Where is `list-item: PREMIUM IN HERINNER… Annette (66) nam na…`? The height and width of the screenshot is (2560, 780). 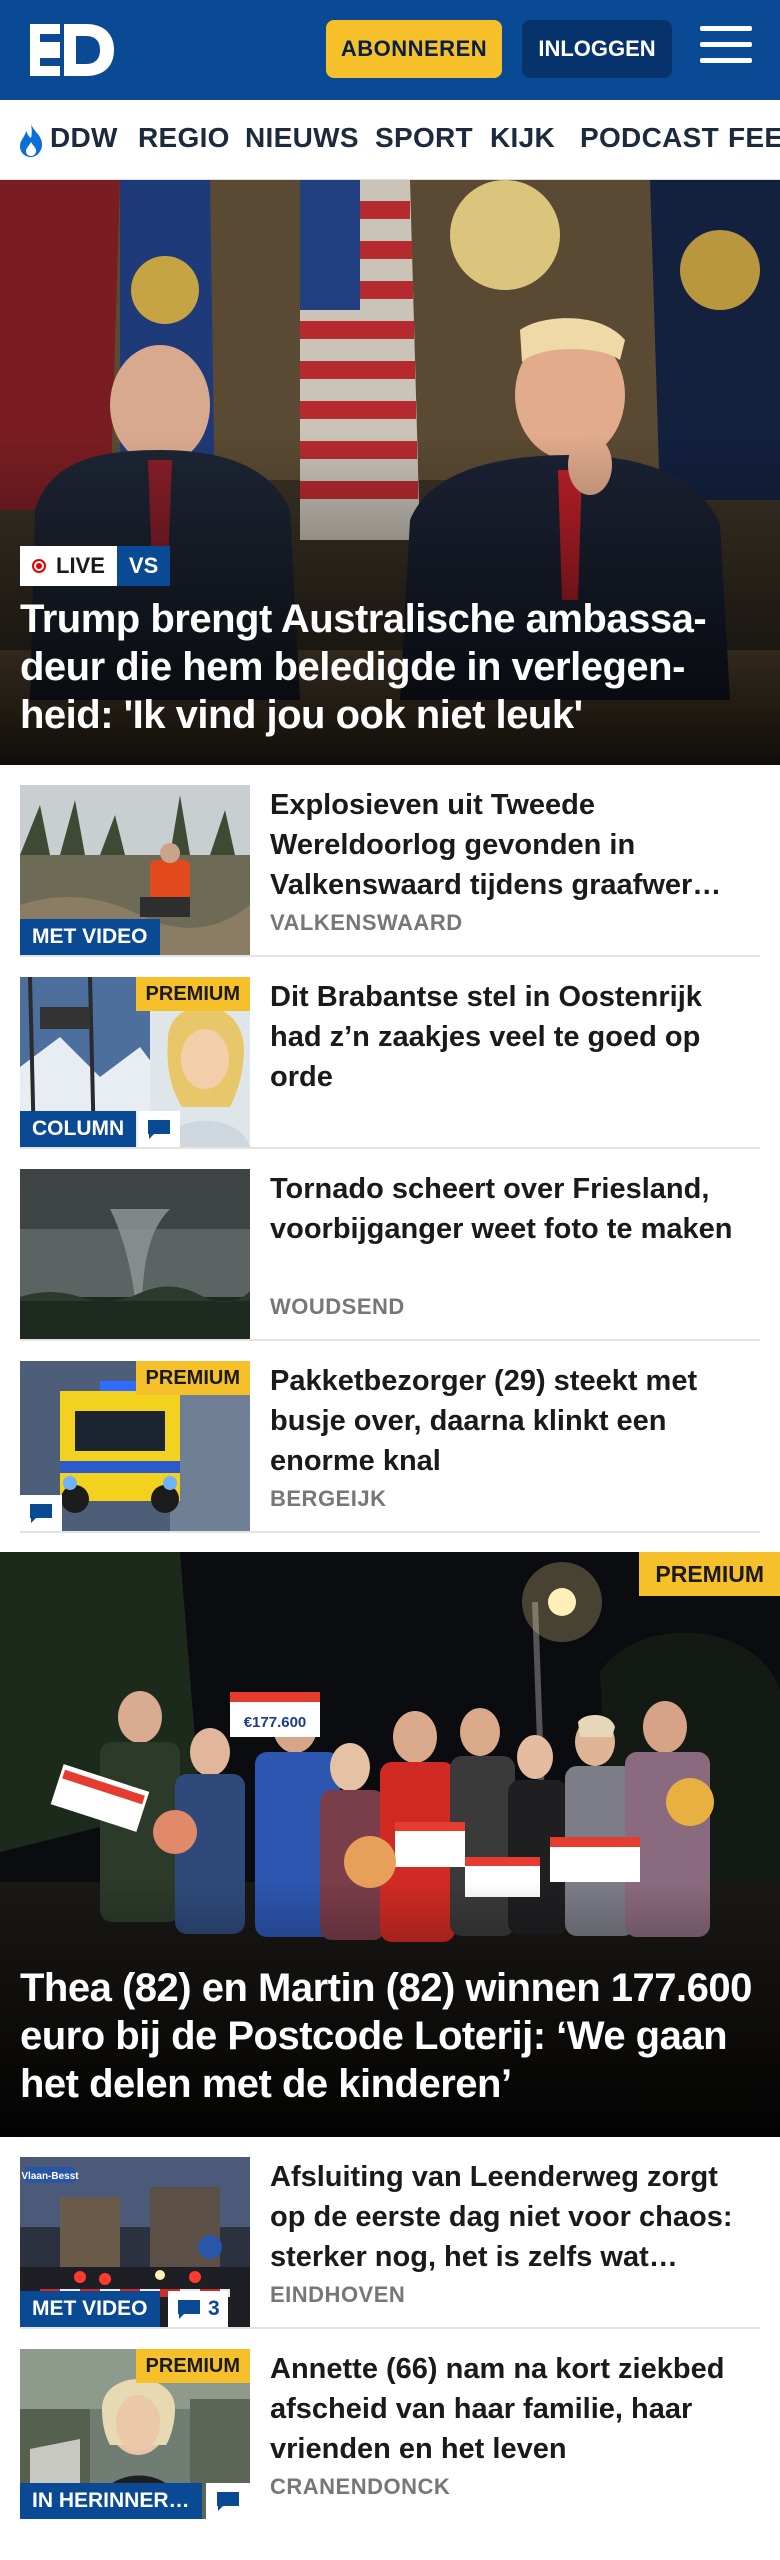 list-item: PREMIUM IN HERINNER… Annette (66) nam na… is located at coordinates (390, 2425).